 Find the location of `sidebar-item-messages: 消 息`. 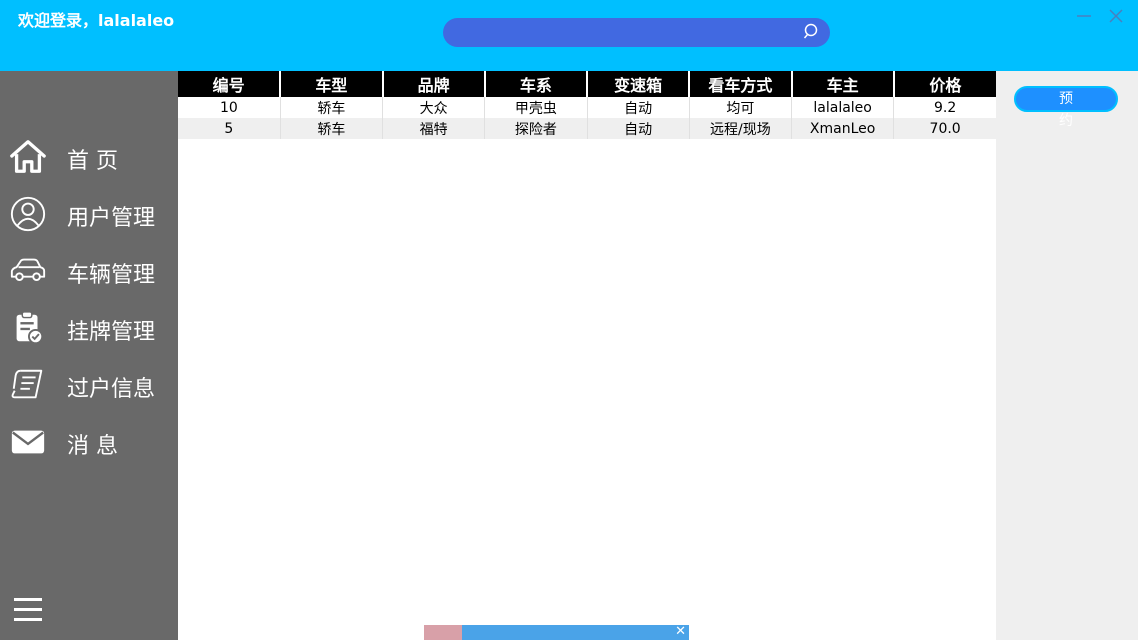

sidebar-item-messages: 消 息 is located at coordinates (89, 442).